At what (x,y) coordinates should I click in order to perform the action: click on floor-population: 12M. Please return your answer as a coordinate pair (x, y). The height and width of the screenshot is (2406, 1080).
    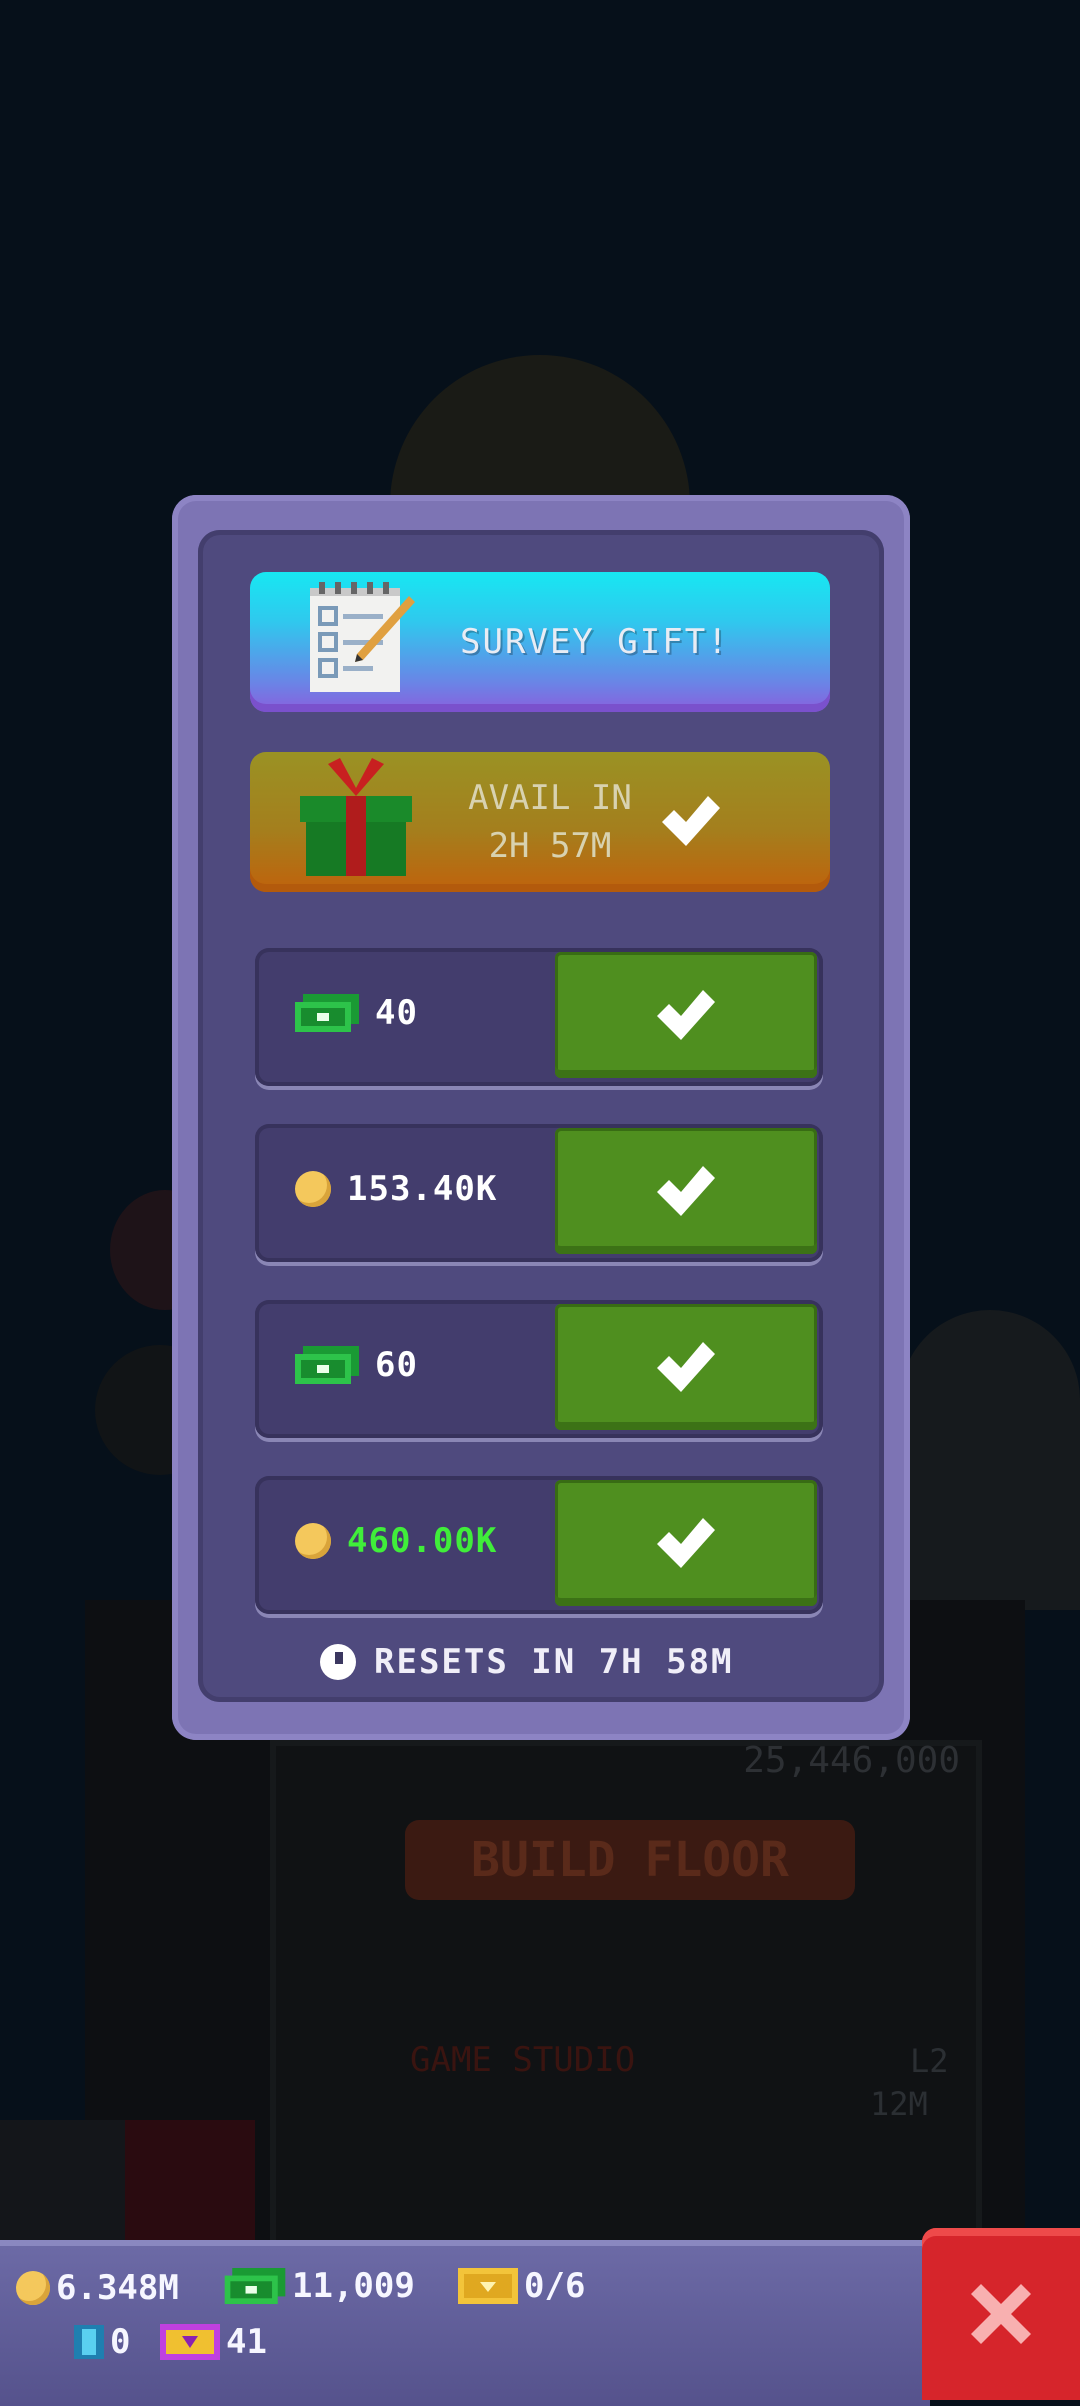
    Looking at the image, I should click on (899, 2104).